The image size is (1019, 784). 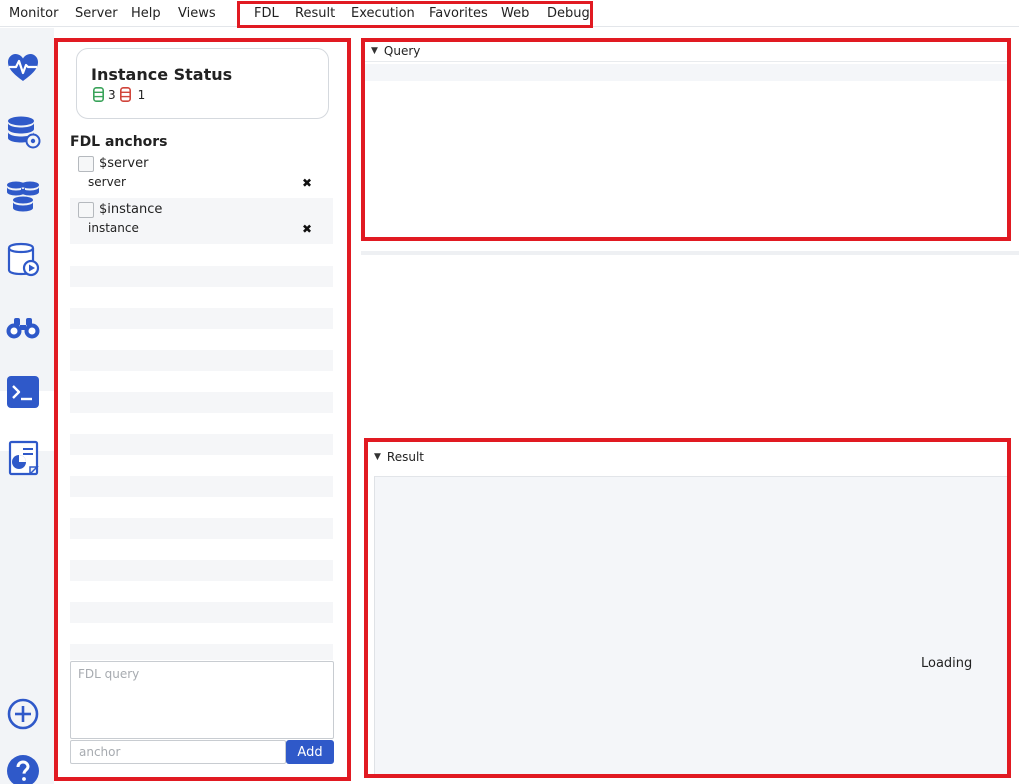 I want to click on anchor-value: server, so click(x=107, y=182).